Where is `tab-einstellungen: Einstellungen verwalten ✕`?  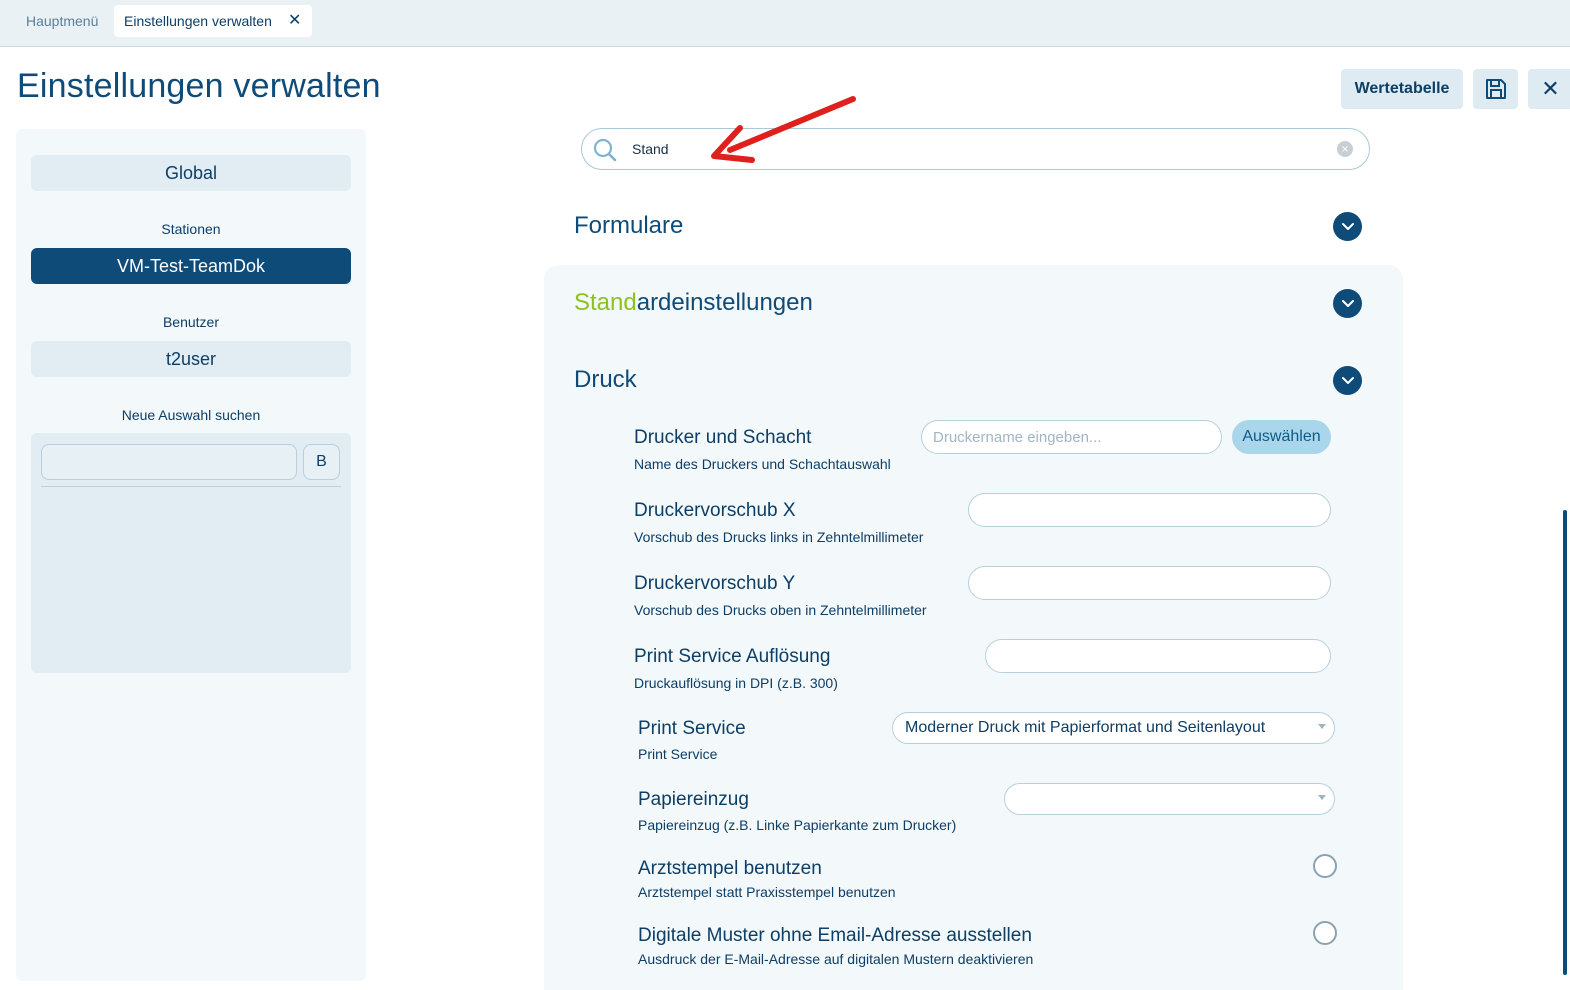
tab-einstellungen: Einstellungen verwalten ✕ is located at coordinates (213, 21).